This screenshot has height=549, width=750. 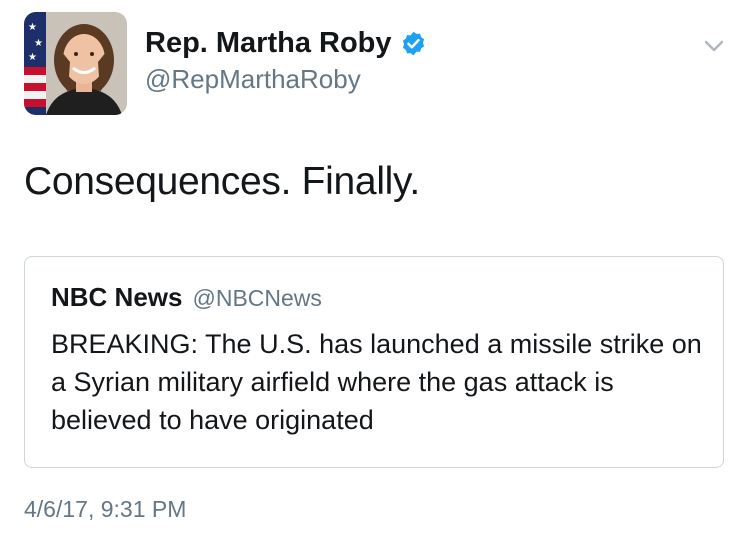 I want to click on tweet-text: Consequences. Finally., so click(x=222, y=181).